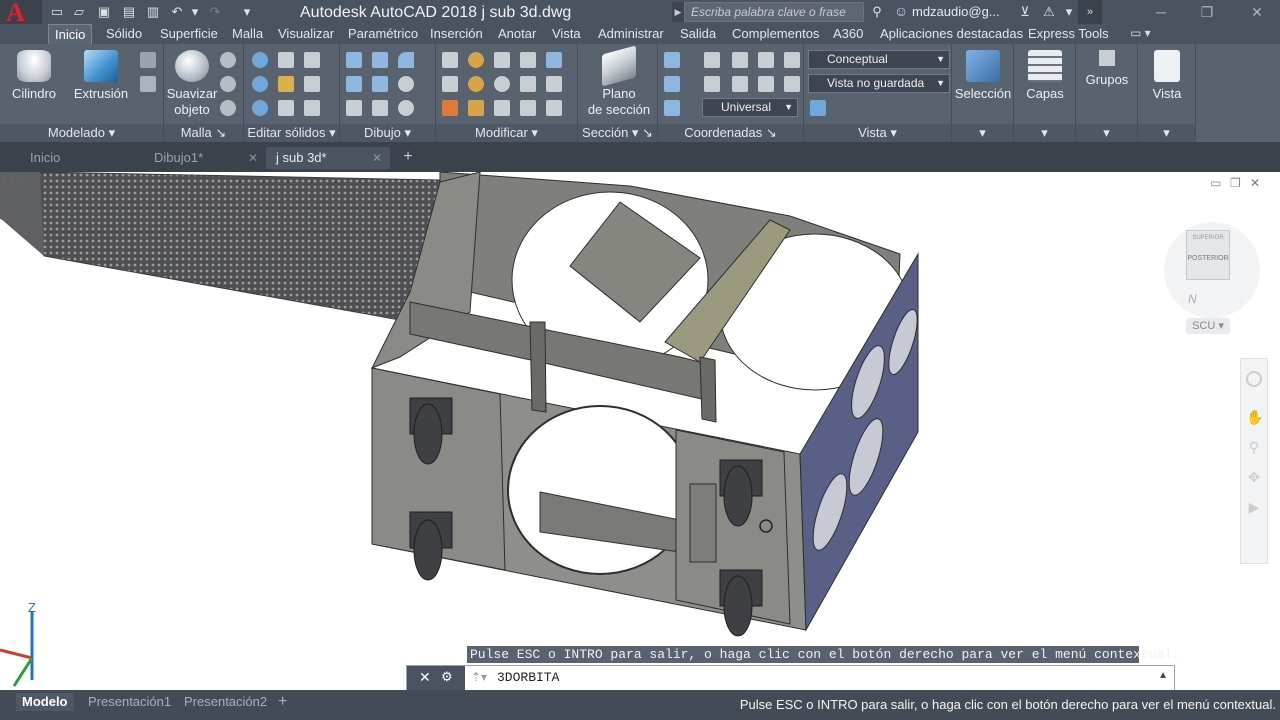 The height and width of the screenshot is (720, 1280). Describe the element at coordinates (203, 133) in the screenshot. I see `panel-label-malla: Malla ↘` at that location.